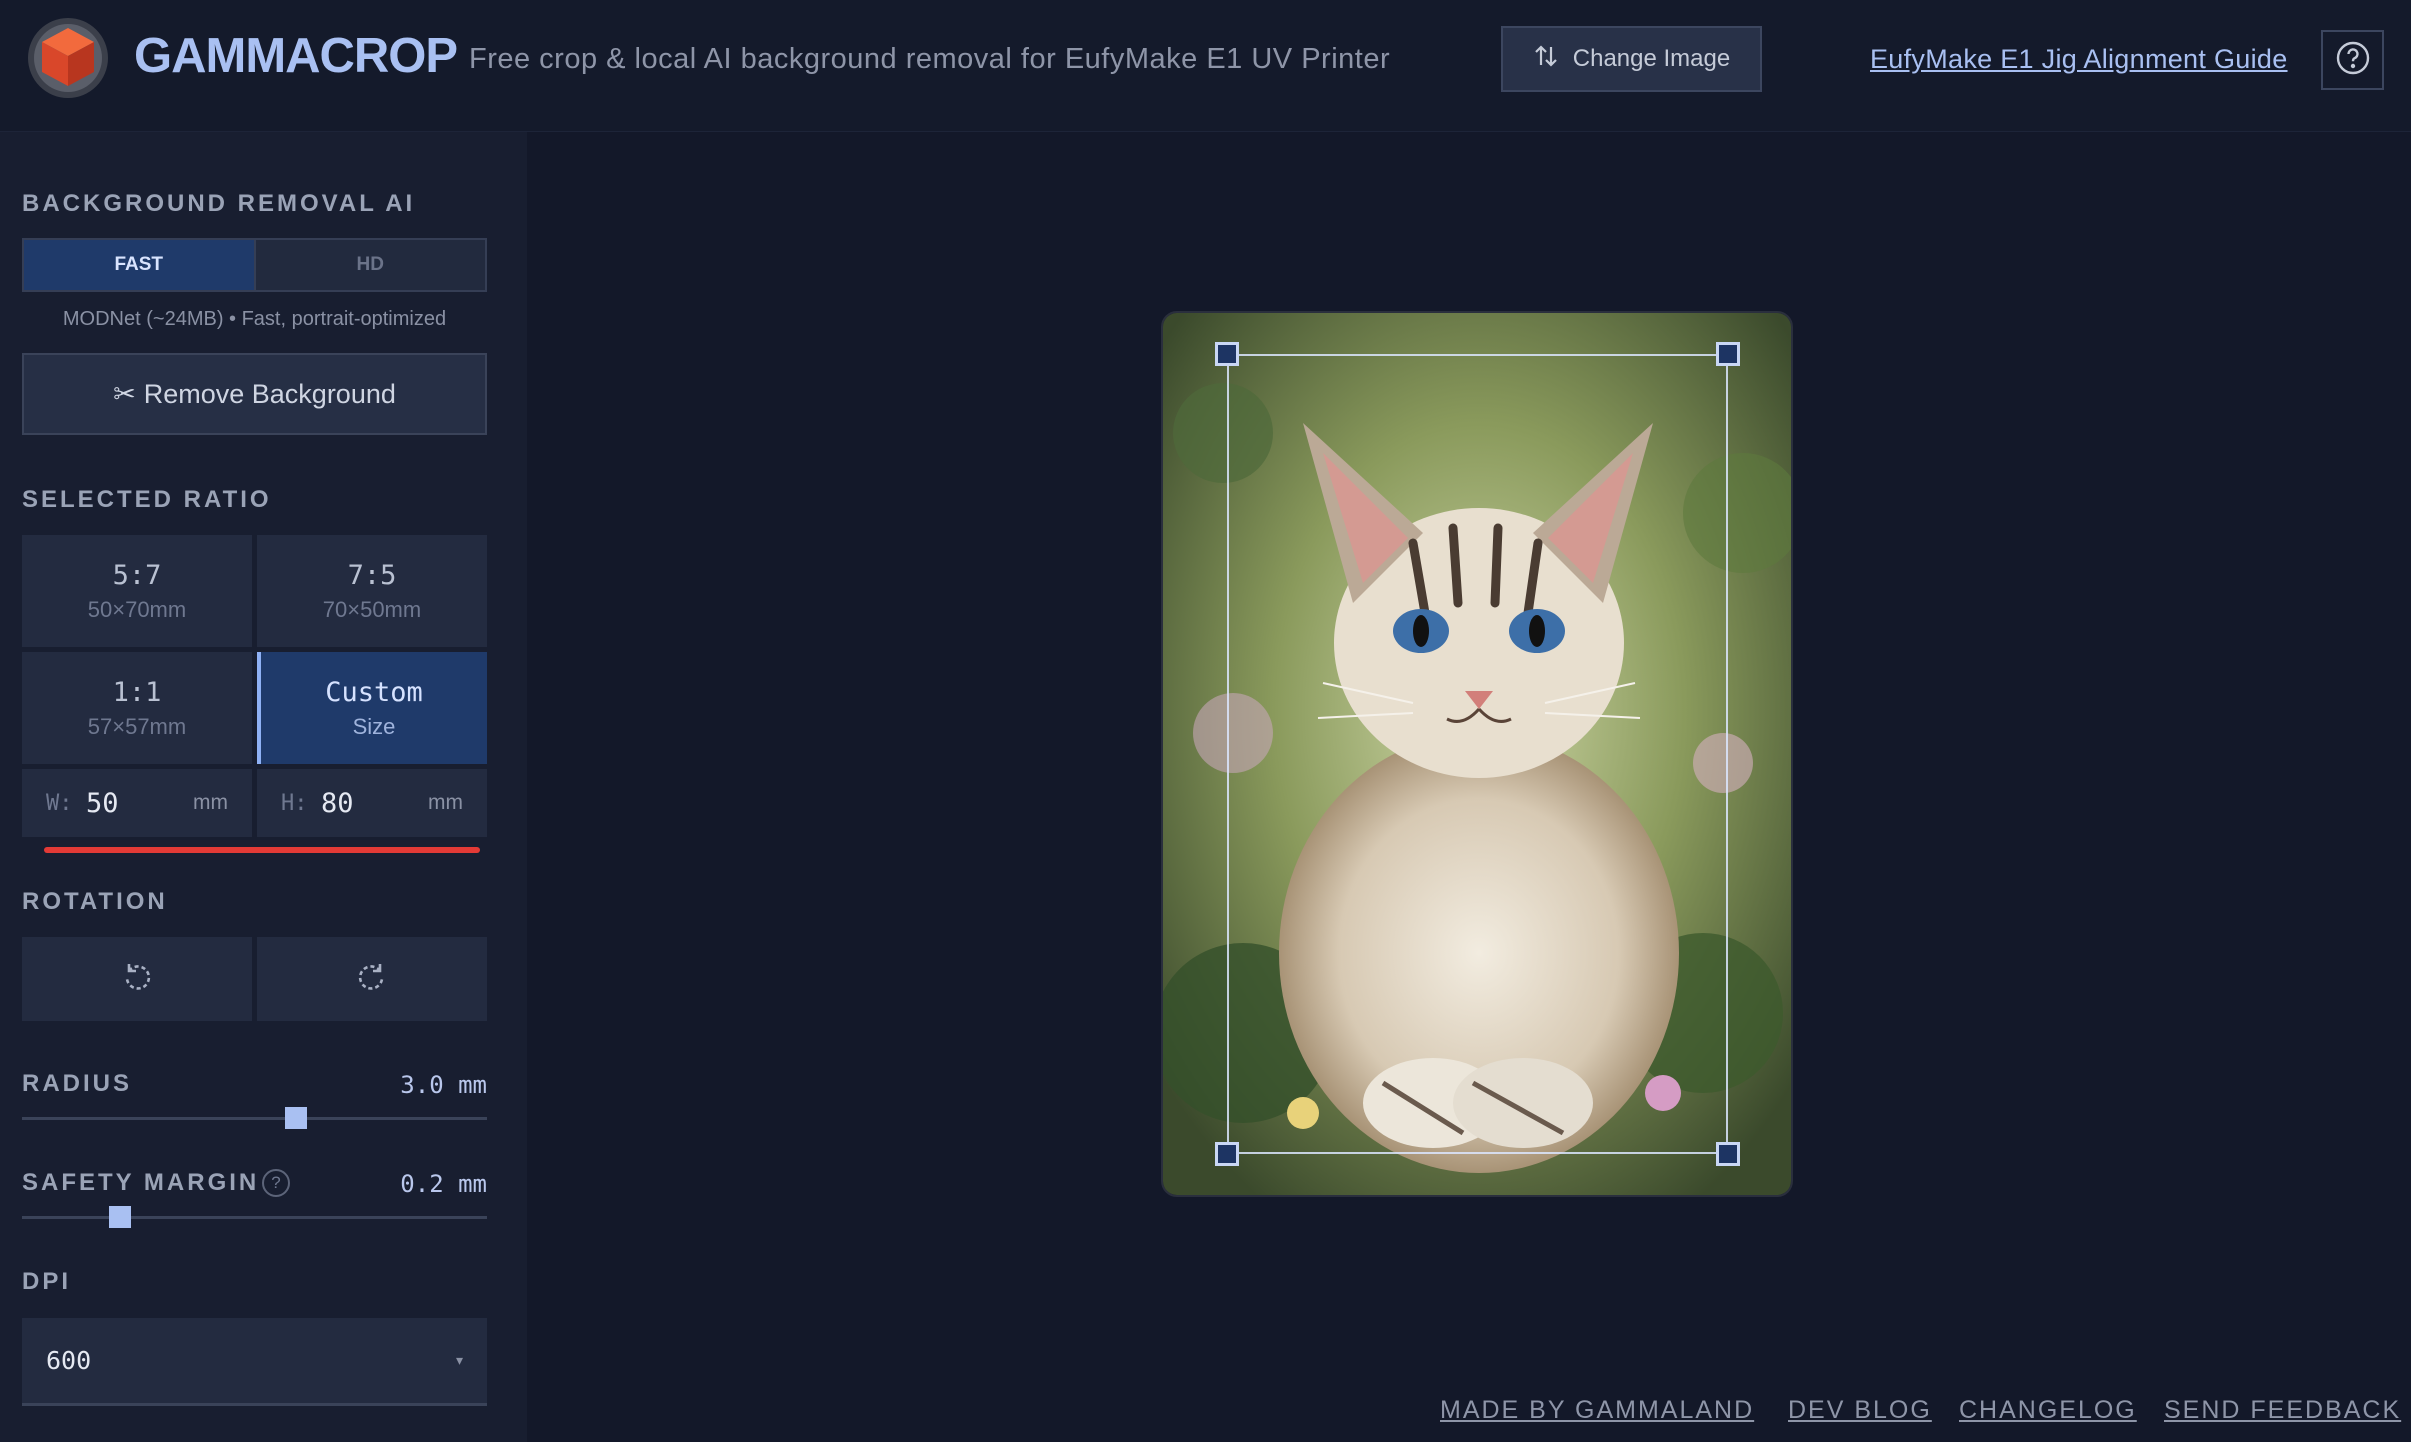 The image size is (2411, 1442). Describe the element at coordinates (69, 1360) in the screenshot. I see `dpi-value: 600` at that location.